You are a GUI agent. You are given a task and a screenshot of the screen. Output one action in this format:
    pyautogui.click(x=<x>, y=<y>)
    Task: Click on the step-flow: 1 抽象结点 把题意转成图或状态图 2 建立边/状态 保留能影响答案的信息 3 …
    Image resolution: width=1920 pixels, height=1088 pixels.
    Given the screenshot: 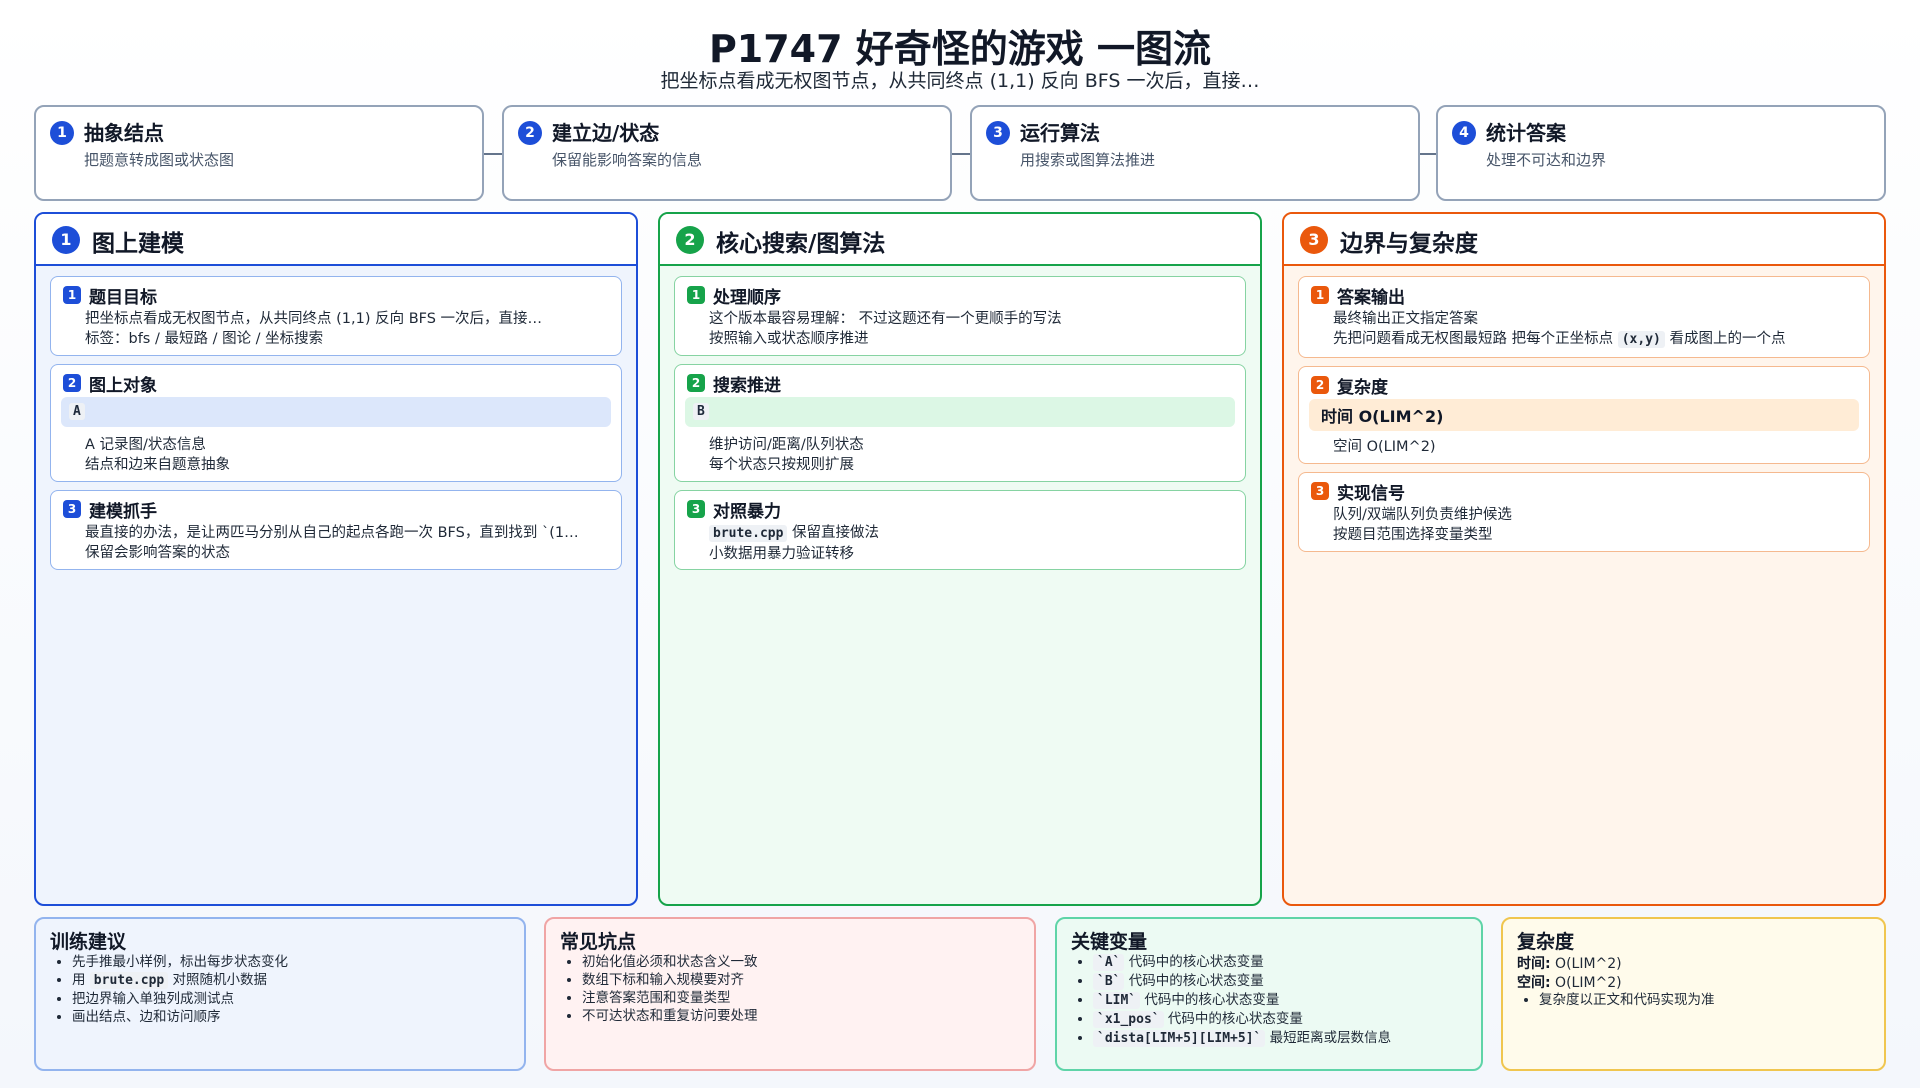 What is the action you would take?
    pyautogui.click(x=960, y=153)
    